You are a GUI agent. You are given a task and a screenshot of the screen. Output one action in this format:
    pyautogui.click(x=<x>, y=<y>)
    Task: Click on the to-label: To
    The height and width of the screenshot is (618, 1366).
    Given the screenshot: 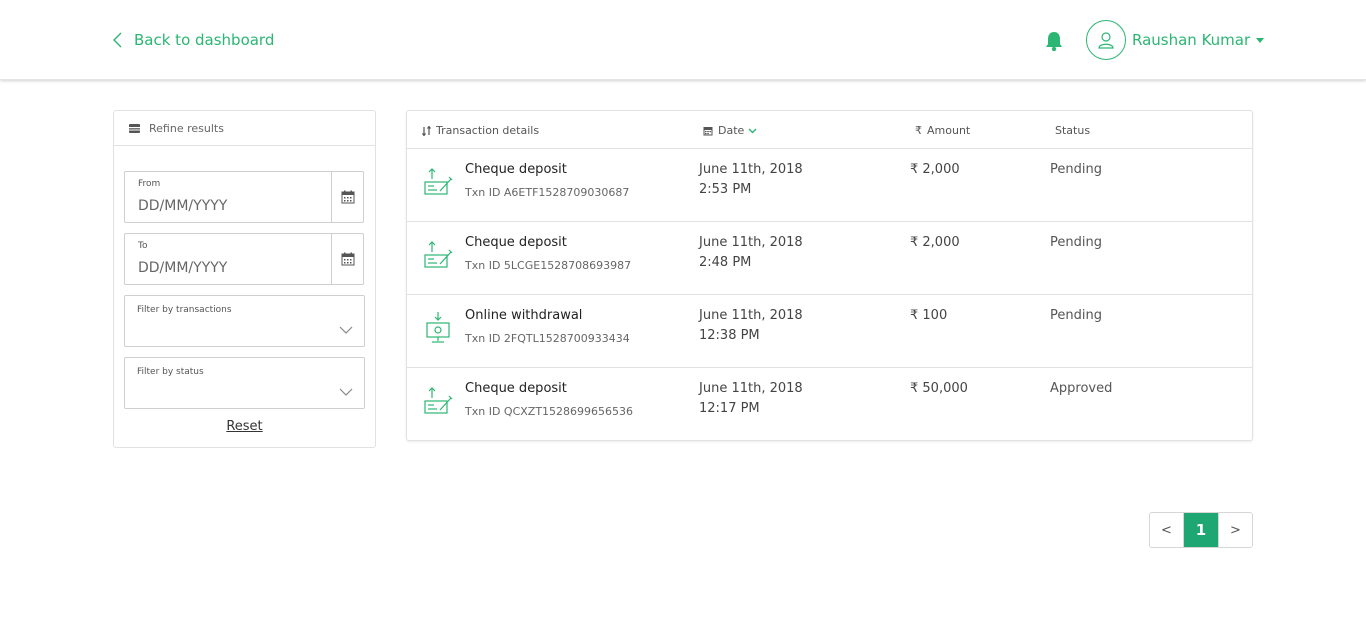 What is the action you would take?
    pyautogui.click(x=143, y=246)
    